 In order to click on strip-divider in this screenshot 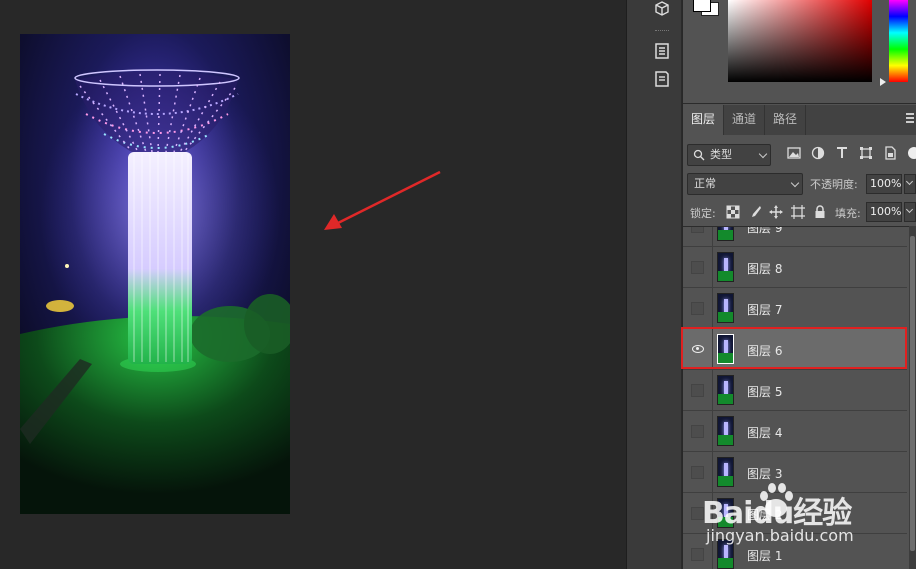, I will do `click(662, 31)`.